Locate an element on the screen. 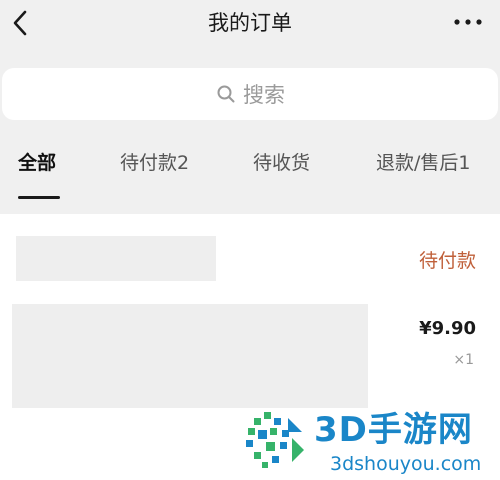 This screenshot has height=480, width=500. search-bar: 搜索 is located at coordinates (250, 94).